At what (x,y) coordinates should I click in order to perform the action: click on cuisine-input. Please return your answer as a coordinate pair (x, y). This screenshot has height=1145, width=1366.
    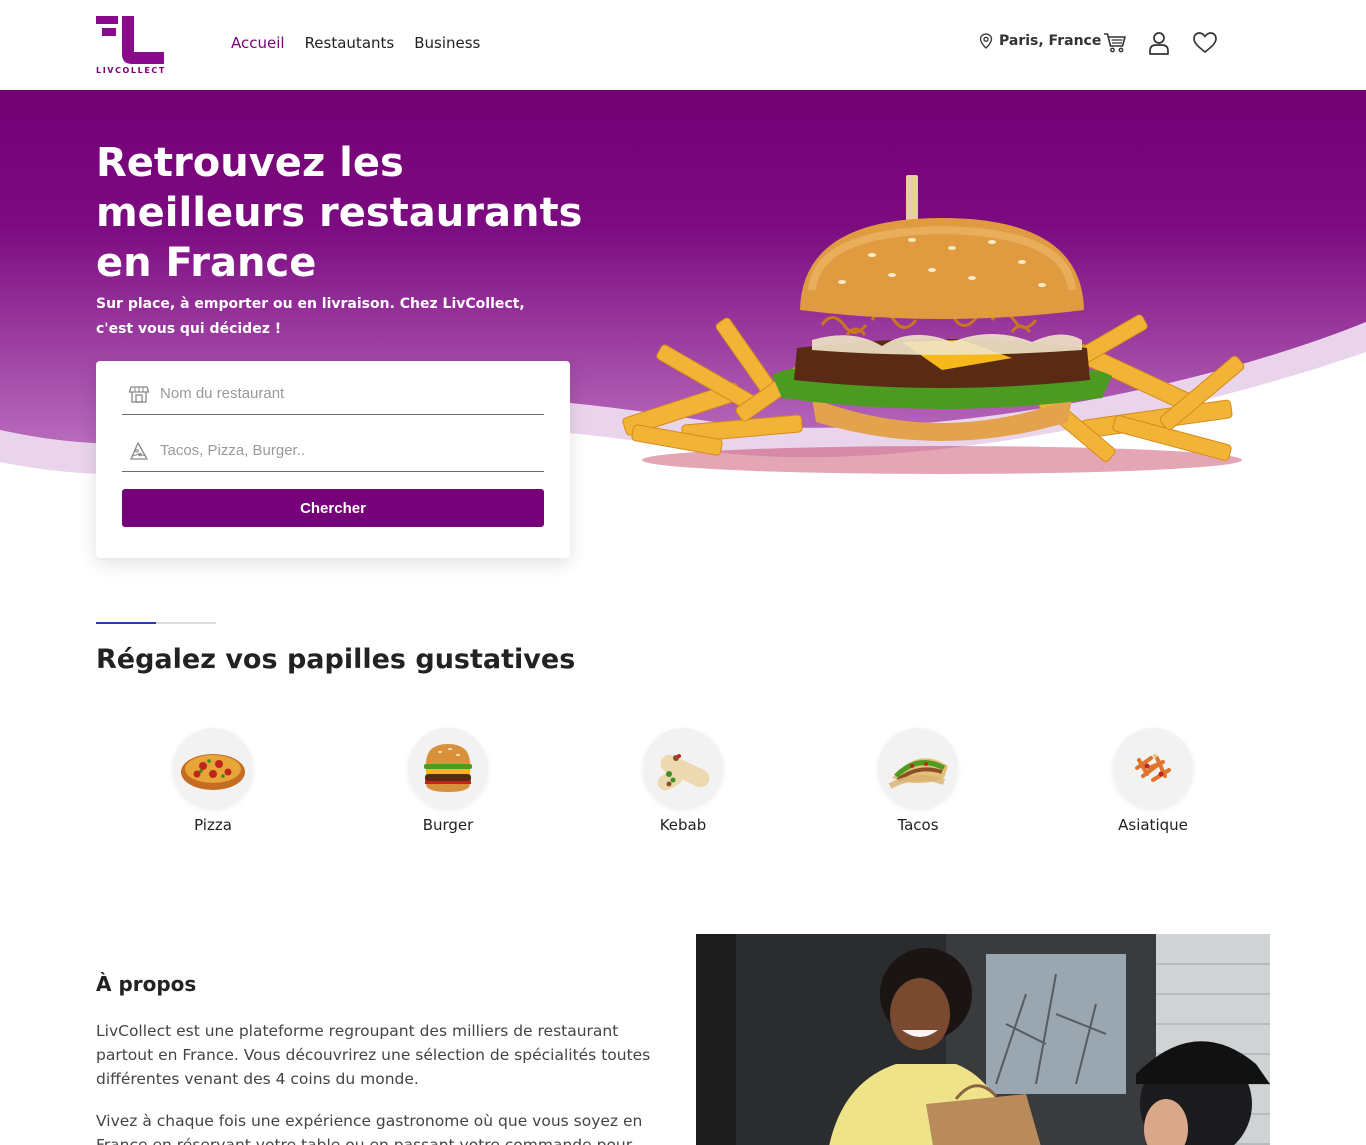
    Looking at the image, I should click on (340, 450).